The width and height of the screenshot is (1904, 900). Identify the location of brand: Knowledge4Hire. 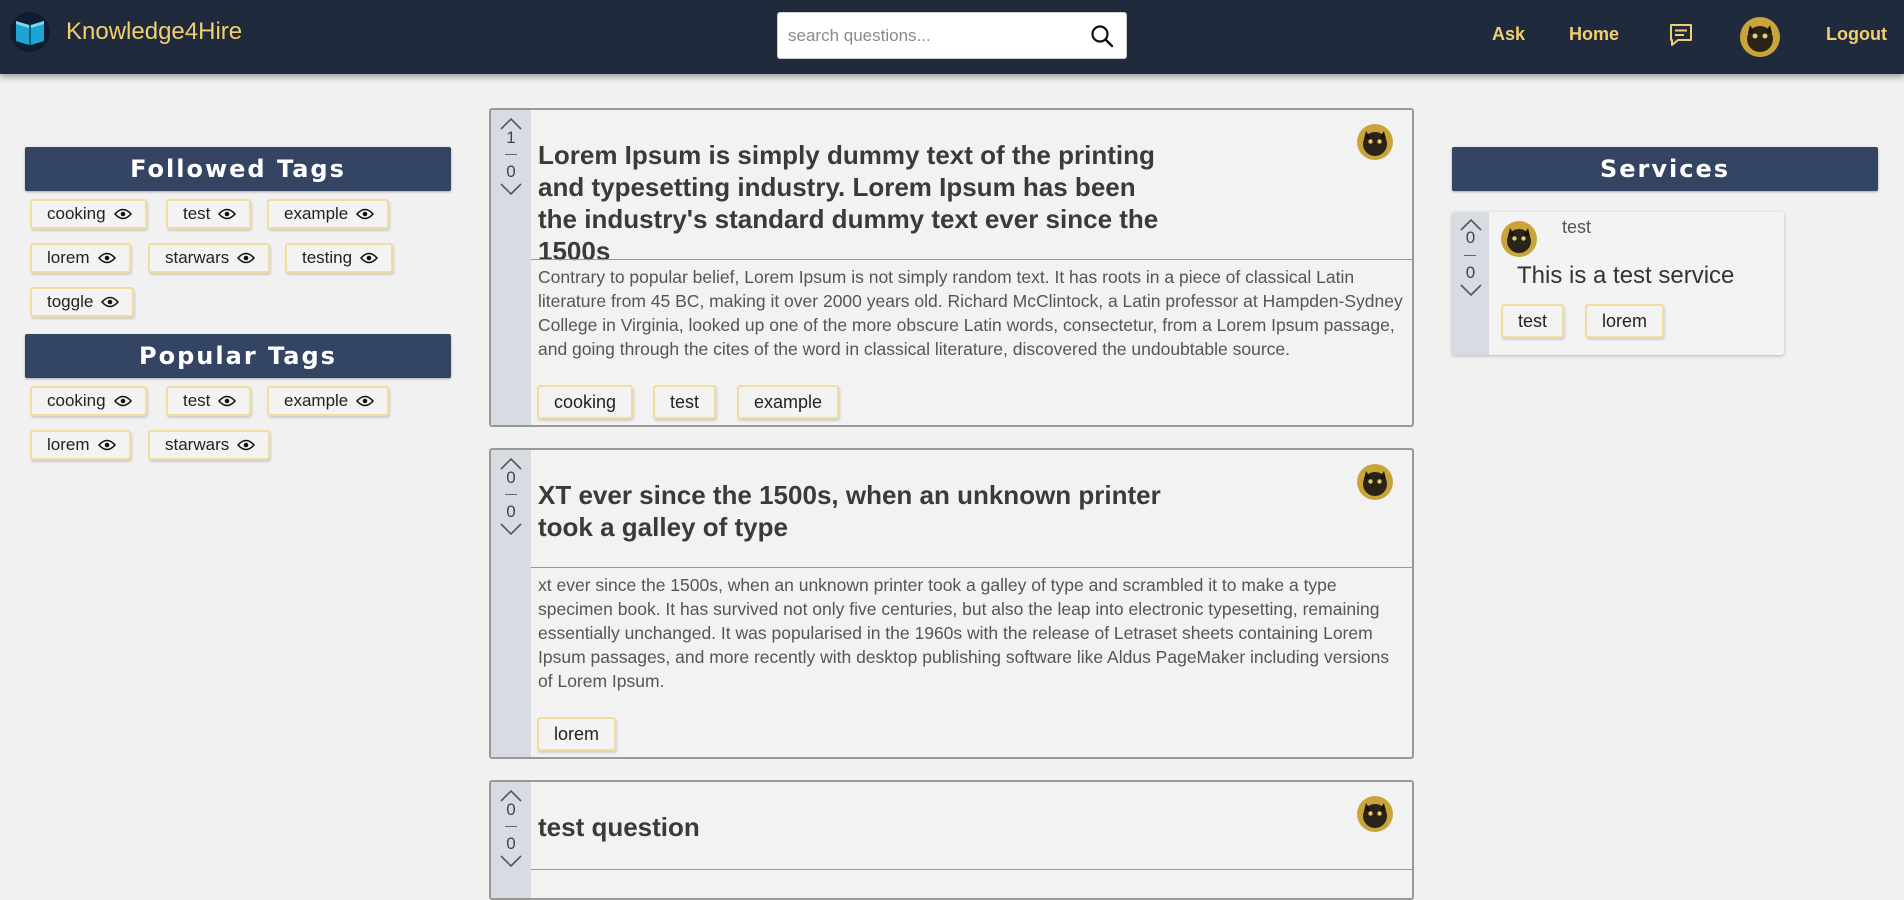
(126, 32).